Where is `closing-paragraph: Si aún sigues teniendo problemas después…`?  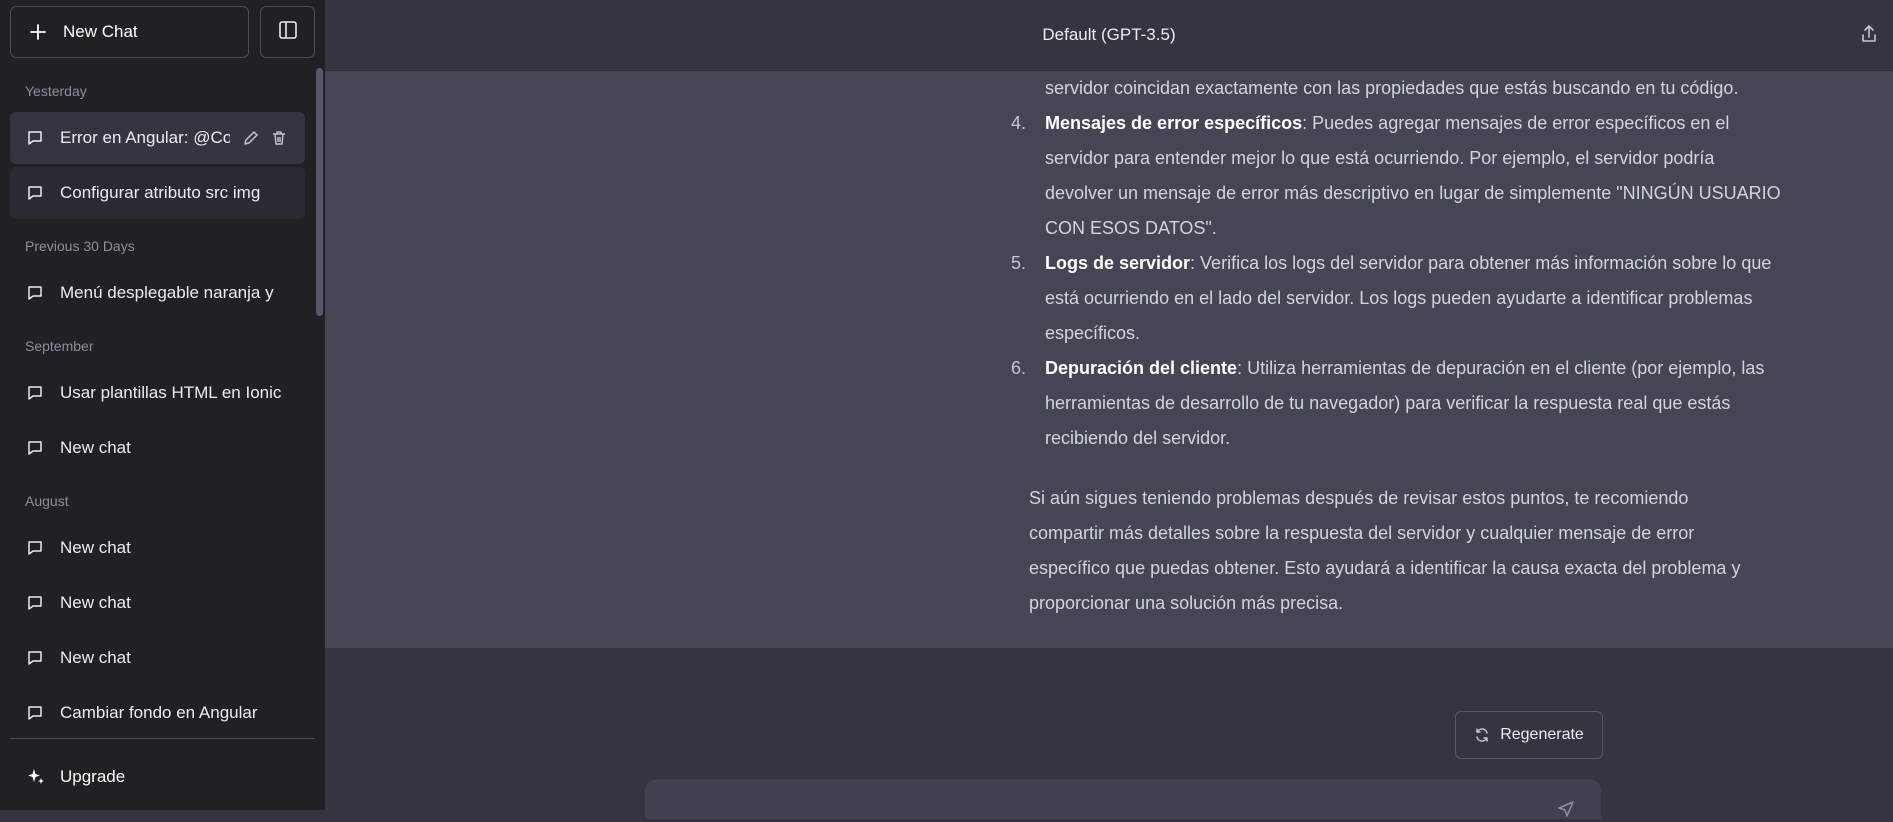 closing-paragraph: Si aún sigues teniendo problemas después… is located at coordinates (1443, 551).